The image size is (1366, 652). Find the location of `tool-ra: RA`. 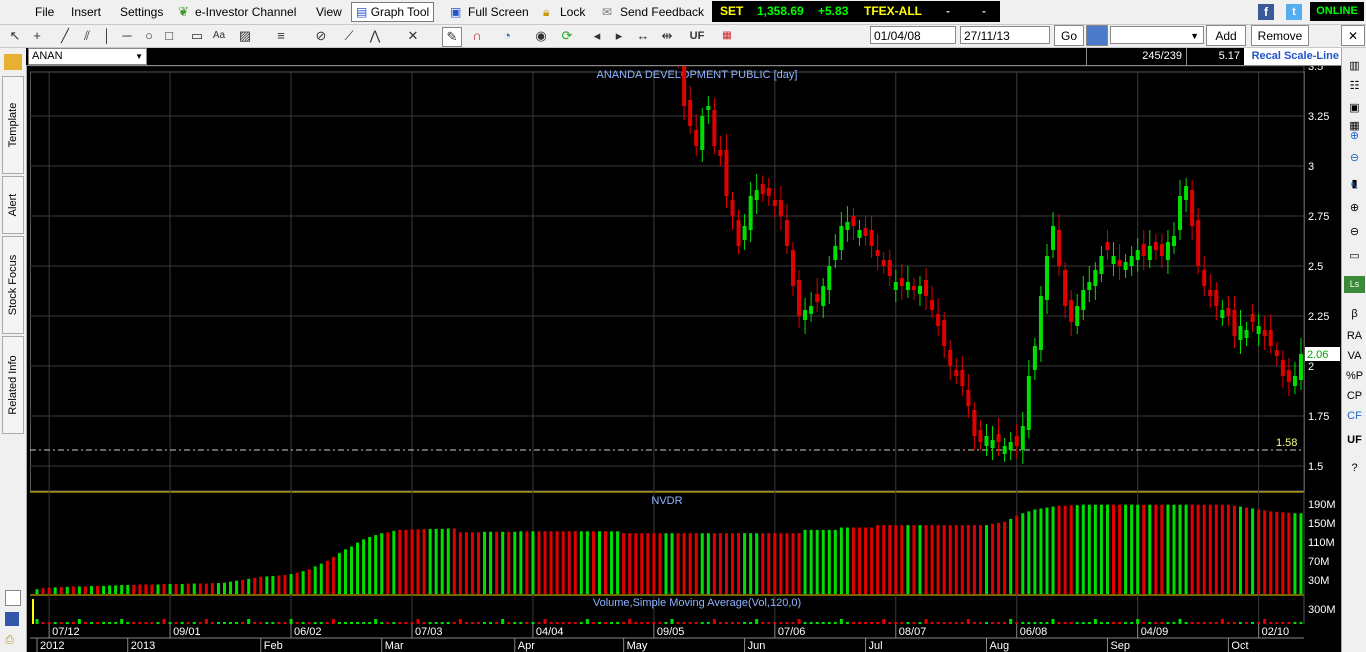

tool-ra: RA is located at coordinates (1354, 336).